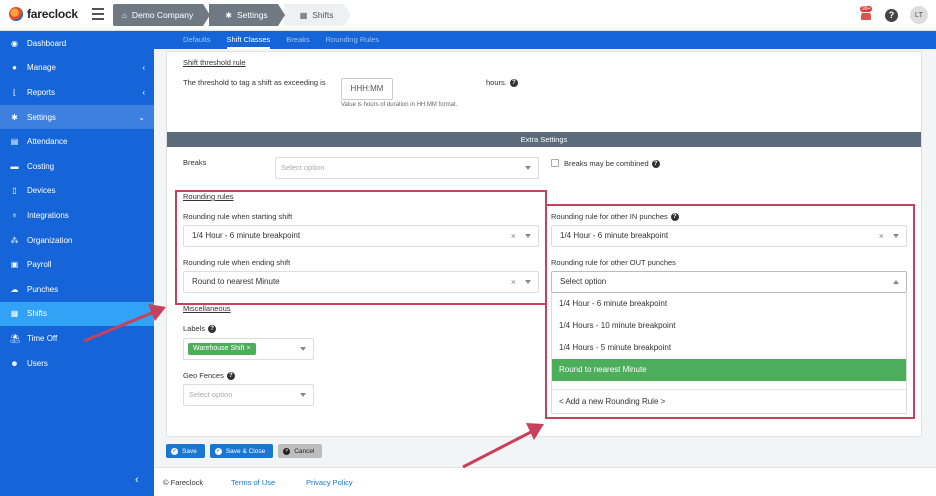  Describe the element at coordinates (14, 240) in the screenshot. I see `org-chart-icon: ⁂` at that location.